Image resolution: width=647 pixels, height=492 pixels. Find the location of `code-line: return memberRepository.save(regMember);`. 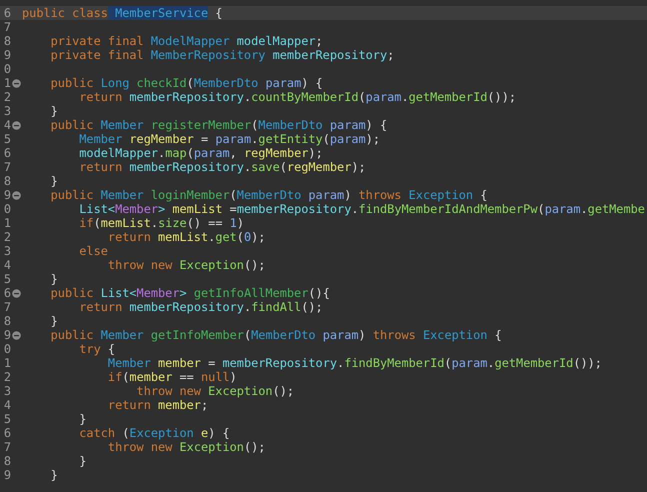

code-line: return memberRepository.save(regMember); is located at coordinates (222, 167).